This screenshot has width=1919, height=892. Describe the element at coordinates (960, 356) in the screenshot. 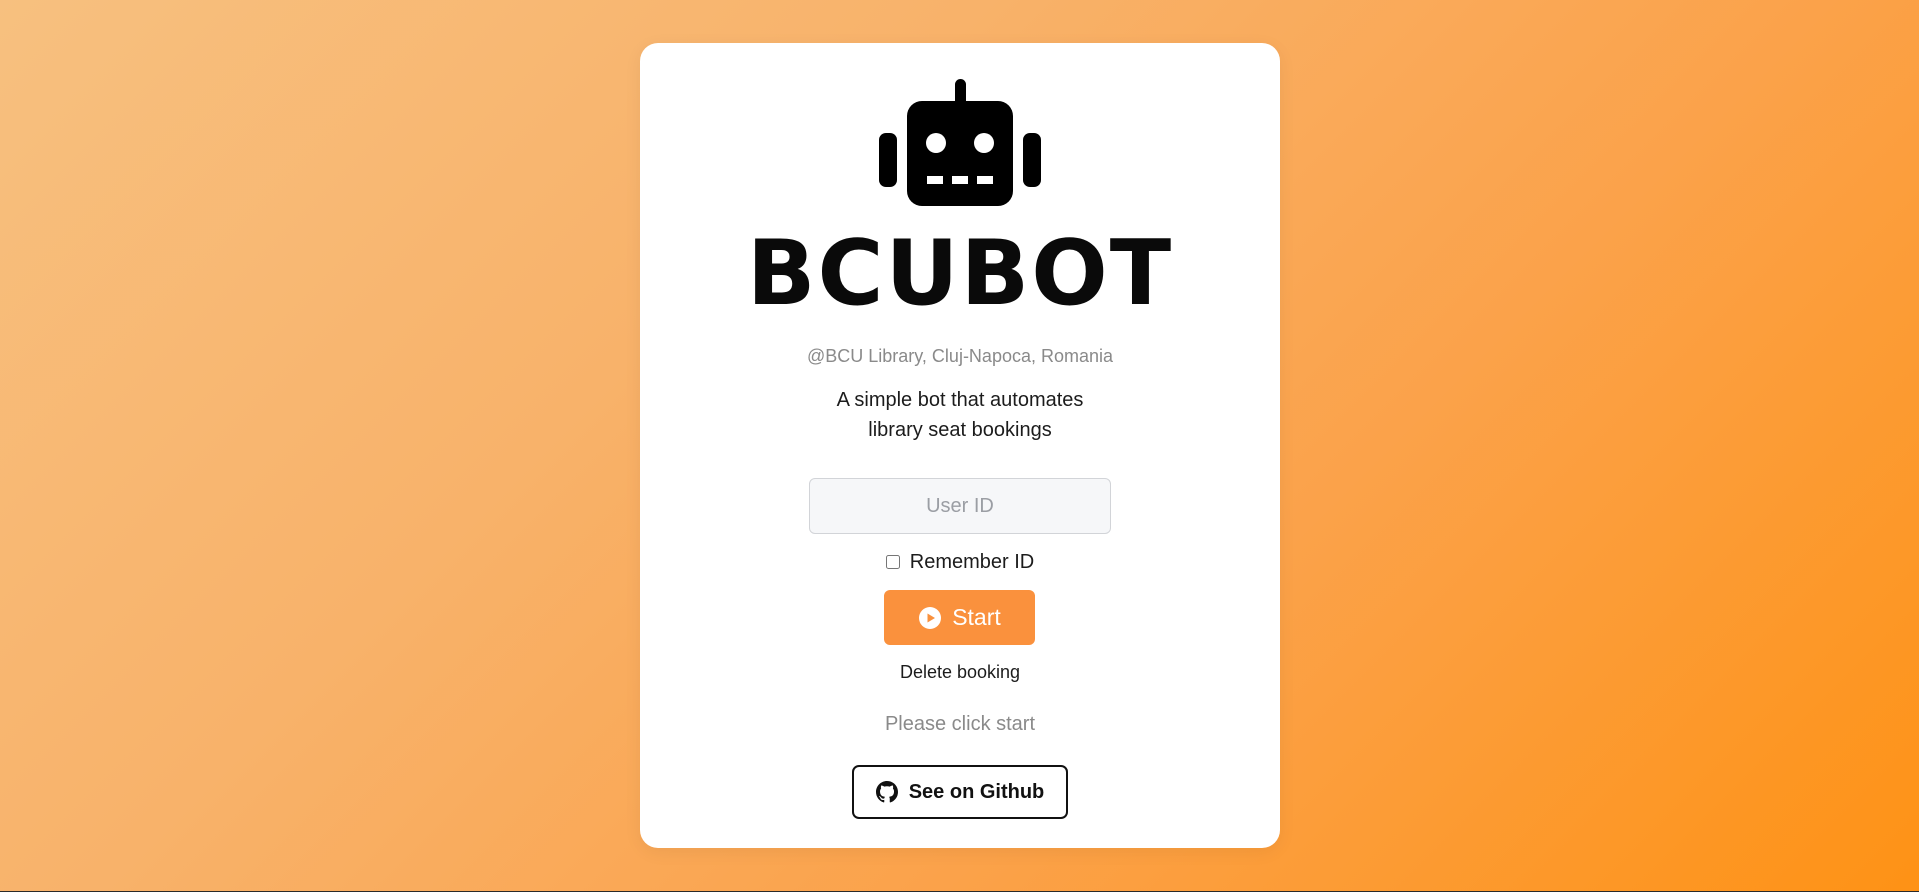

I see `location-subtitle: @BCU Library, Cluj-Napoca, Romania` at that location.